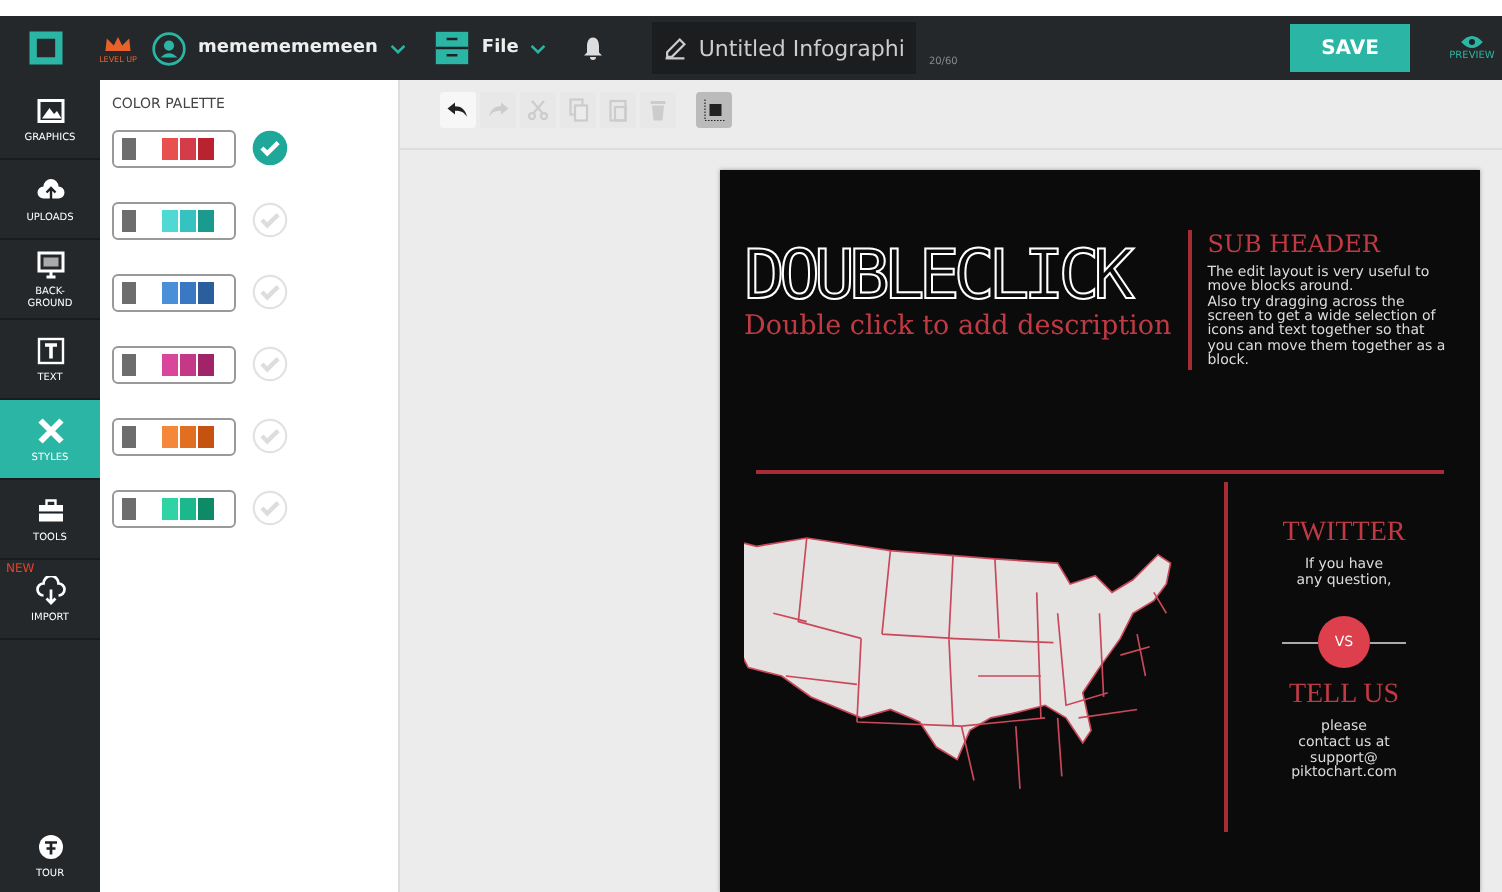  Describe the element at coordinates (1472, 42) in the screenshot. I see `eye-icon` at that location.